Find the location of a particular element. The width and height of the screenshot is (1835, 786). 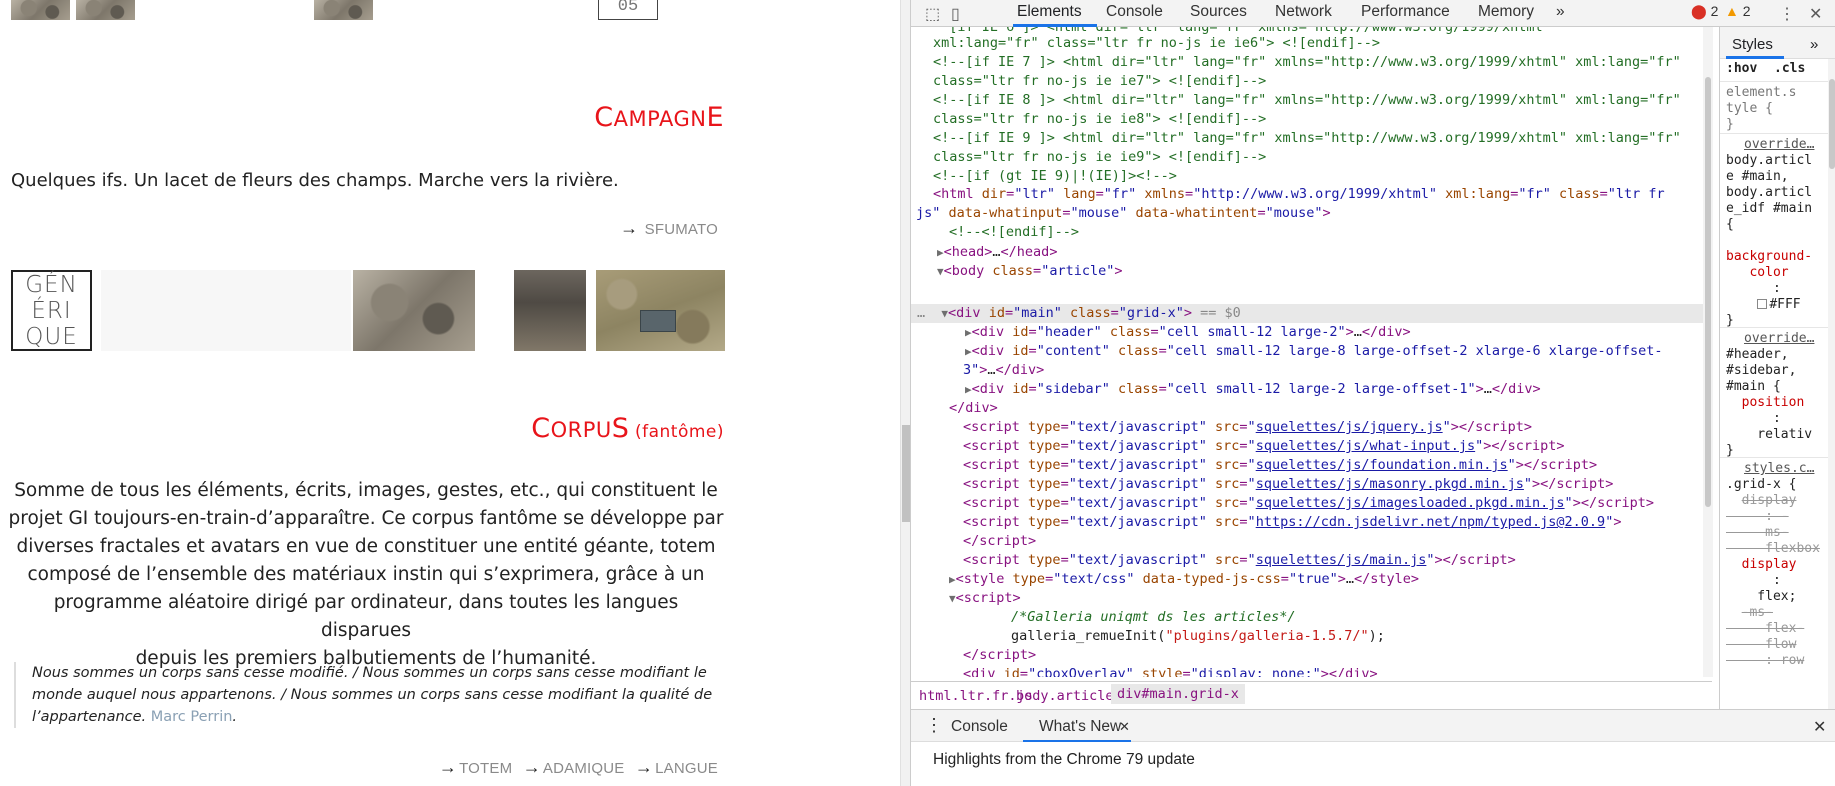

drawer-tab-whats-new: What's New is located at coordinates (1080, 727).